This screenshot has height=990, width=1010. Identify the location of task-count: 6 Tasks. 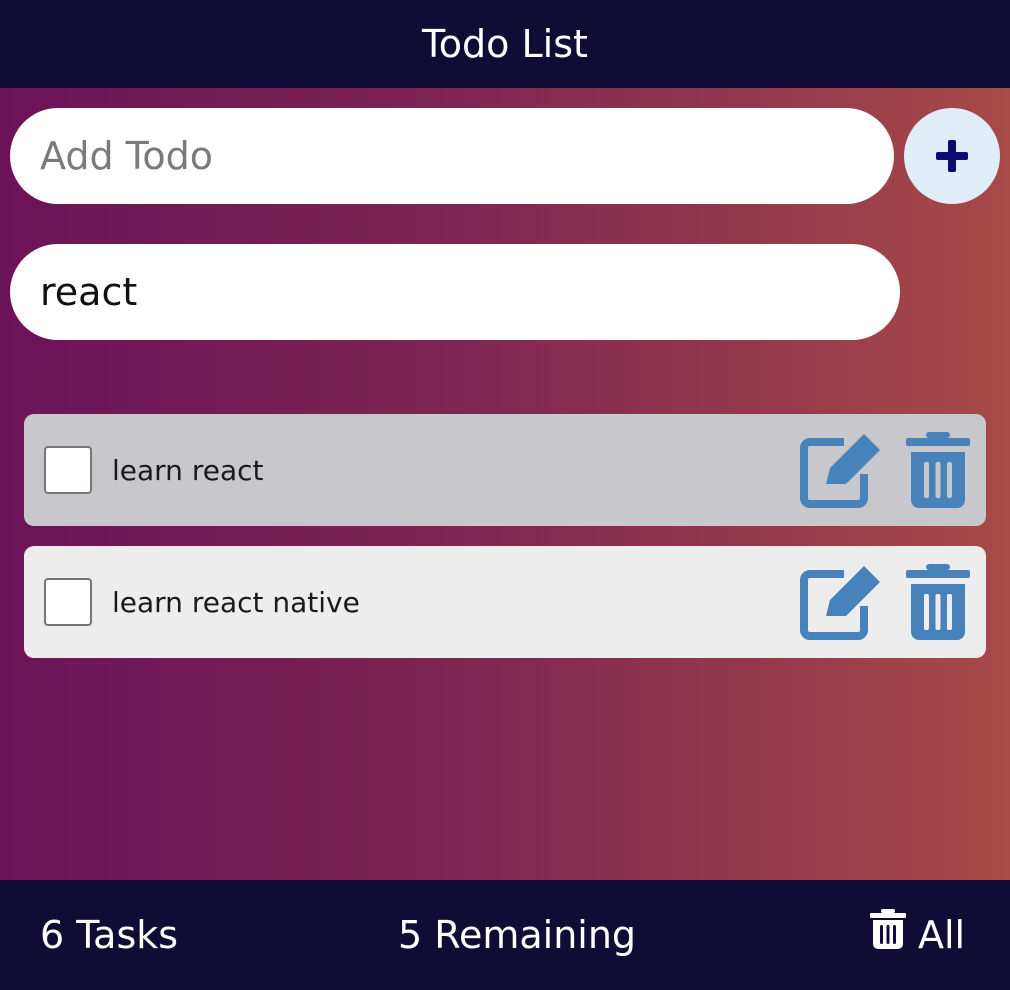
(109, 935).